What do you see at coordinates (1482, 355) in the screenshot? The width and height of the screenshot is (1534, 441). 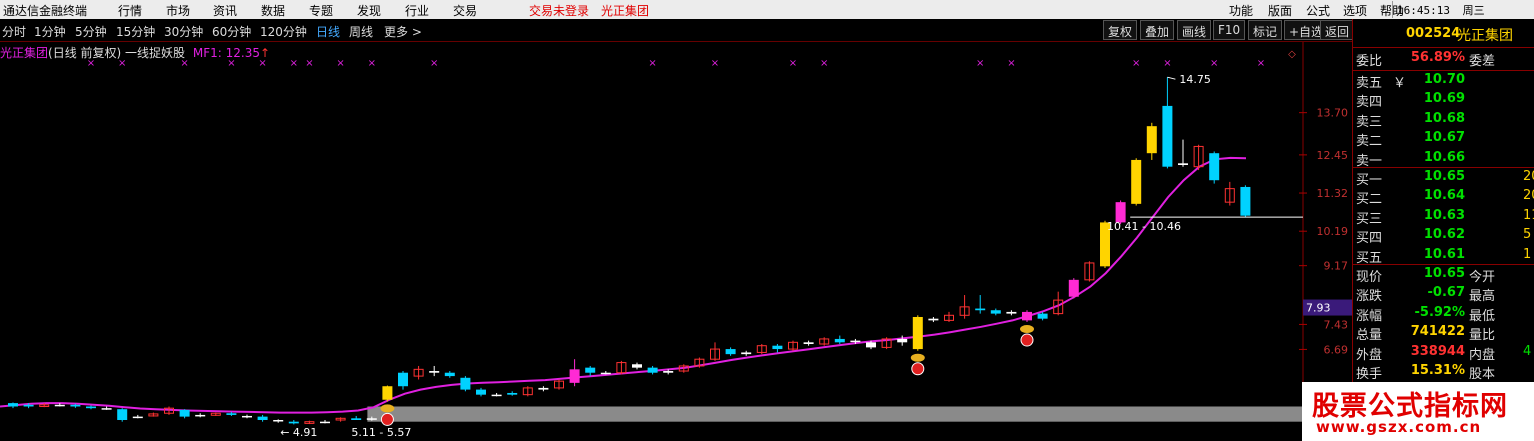 I see `stat-label-2: 内盘` at bounding box center [1482, 355].